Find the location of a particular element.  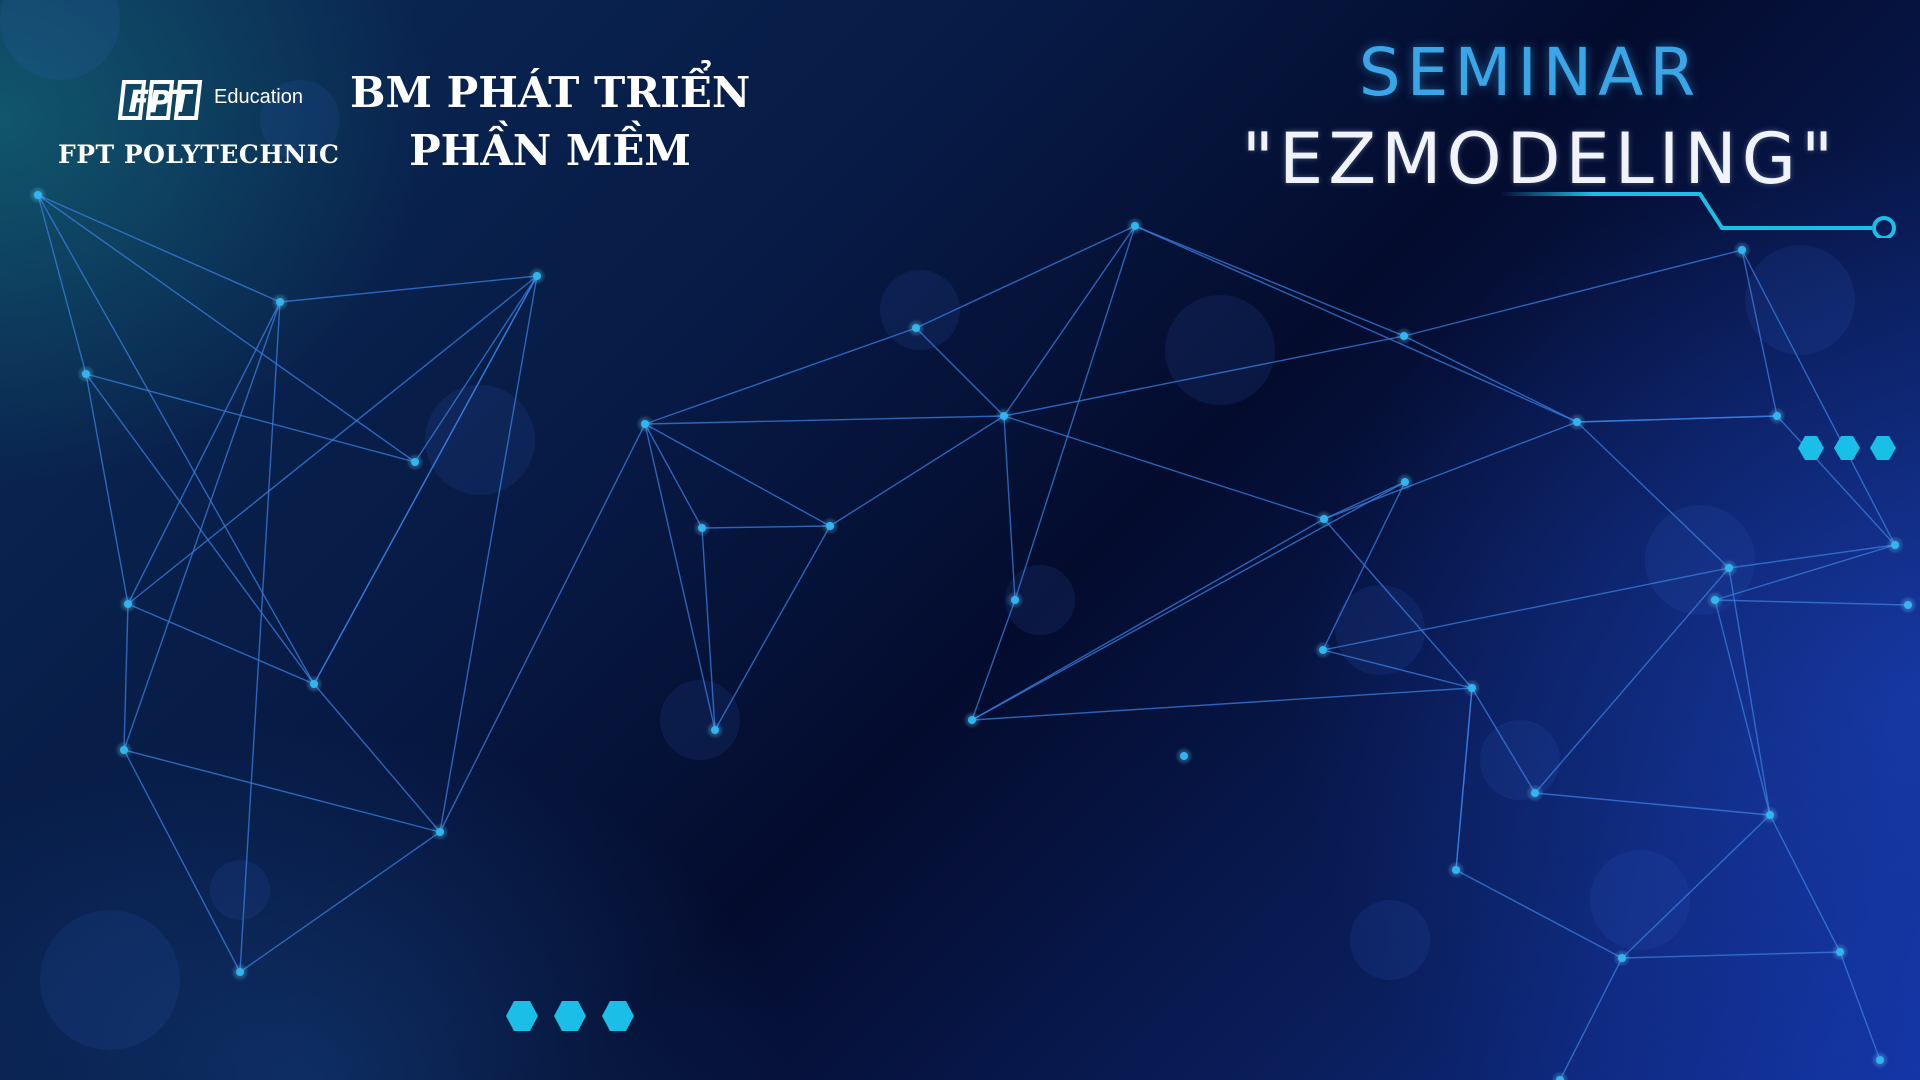

hexagon-dots-right is located at coordinates (1847, 448).